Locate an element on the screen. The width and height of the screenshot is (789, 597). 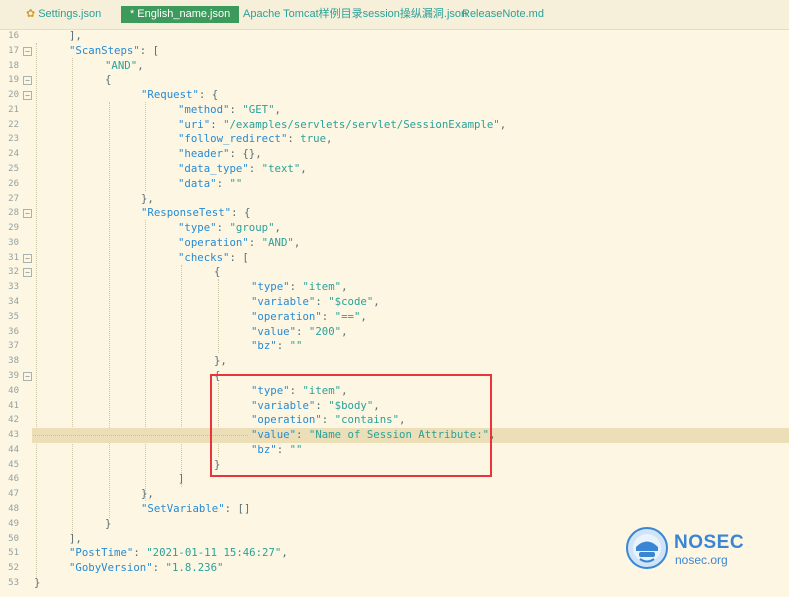
json-key: "GobyVersion" is located at coordinates (111, 568).